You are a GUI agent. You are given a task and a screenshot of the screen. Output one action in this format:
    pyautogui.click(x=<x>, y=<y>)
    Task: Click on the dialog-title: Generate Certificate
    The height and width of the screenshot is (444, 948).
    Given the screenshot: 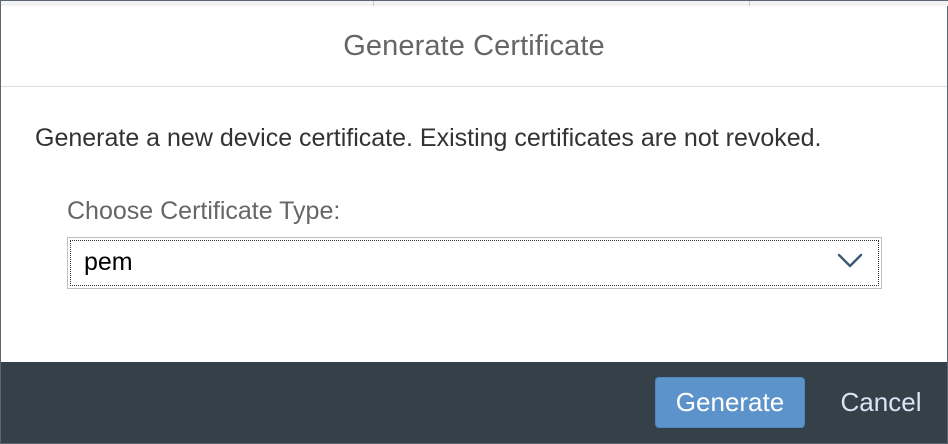 What is the action you would take?
    pyautogui.click(x=474, y=45)
    